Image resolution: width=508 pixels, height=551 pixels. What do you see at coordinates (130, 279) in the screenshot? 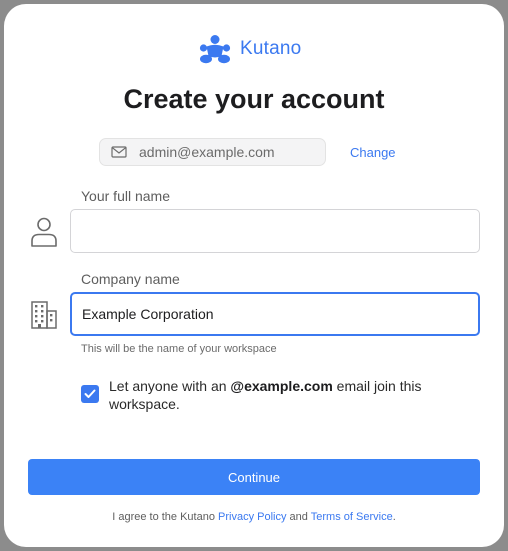
I see `company-name-label: Company name` at bounding box center [130, 279].